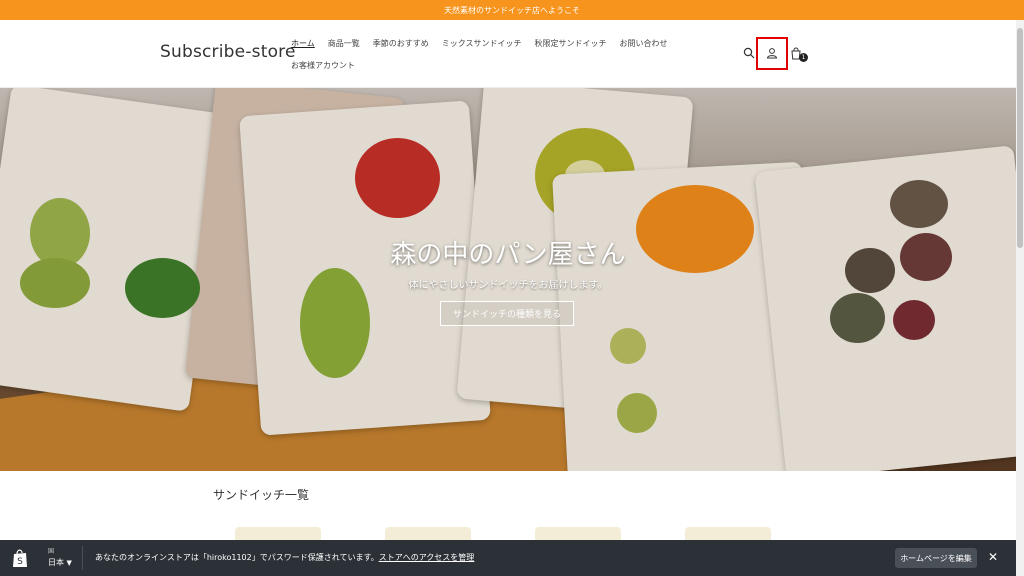 This screenshot has width=1024, height=576. Describe the element at coordinates (507, 313) in the screenshot. I see `hero-cta-button: サンドイッチの種類を見る` at that location.